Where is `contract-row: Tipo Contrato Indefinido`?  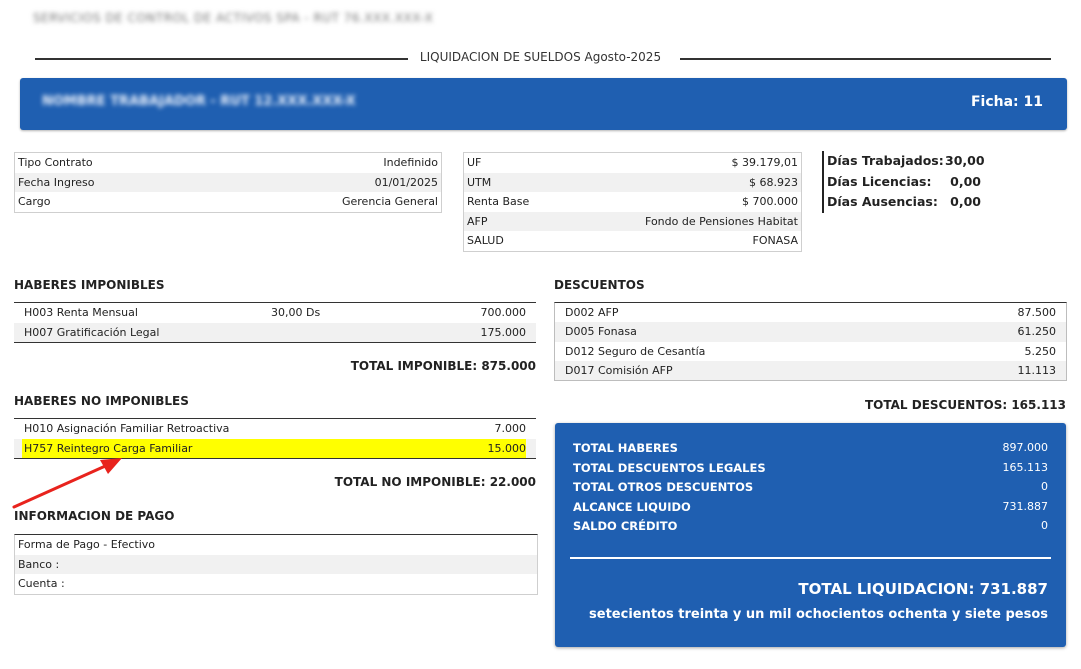
contract-row: Tipo Contrato Indefinido is located at coordinates (228, 162).